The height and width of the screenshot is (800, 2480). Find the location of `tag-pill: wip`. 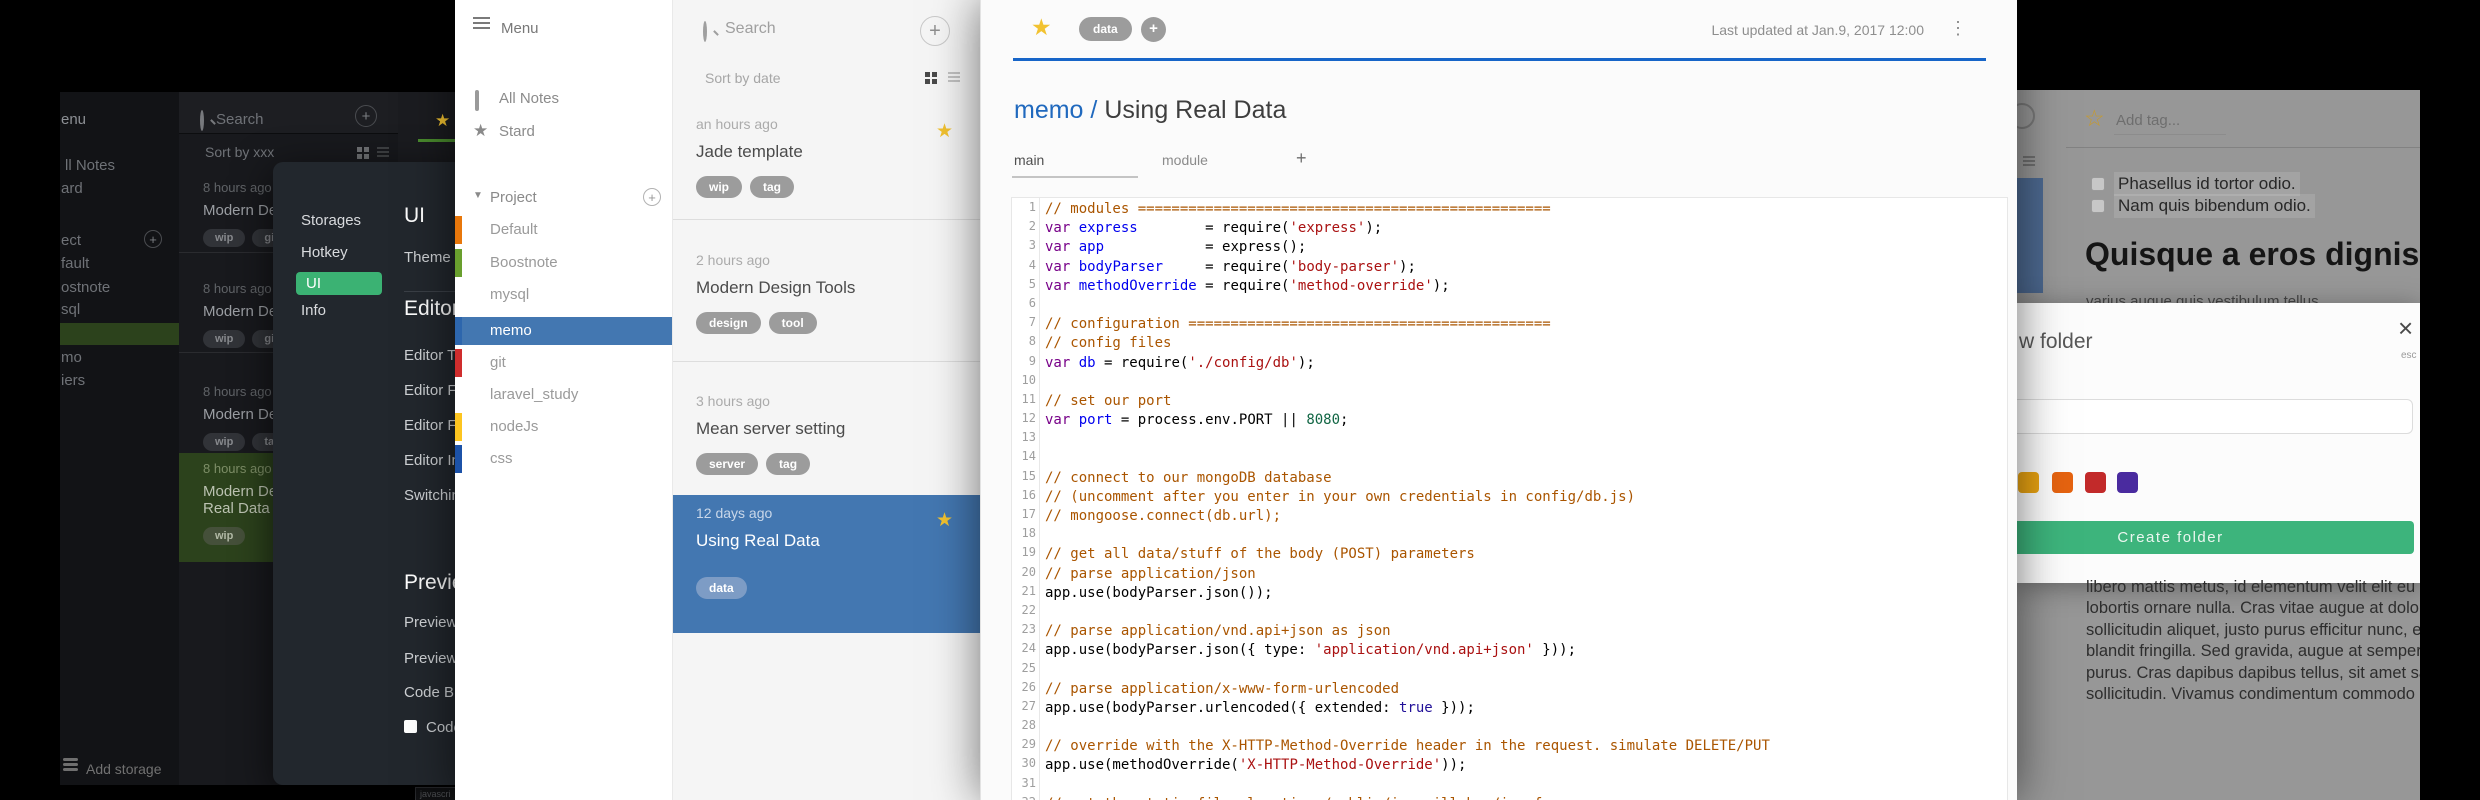

tag-pill: wip is located at coordinates (224, 238).